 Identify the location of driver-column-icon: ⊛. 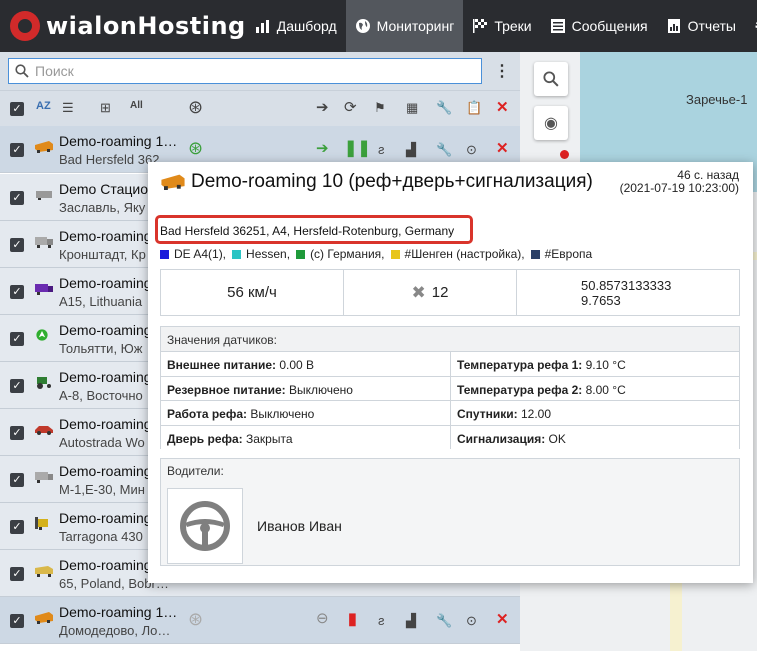
(195, 107).